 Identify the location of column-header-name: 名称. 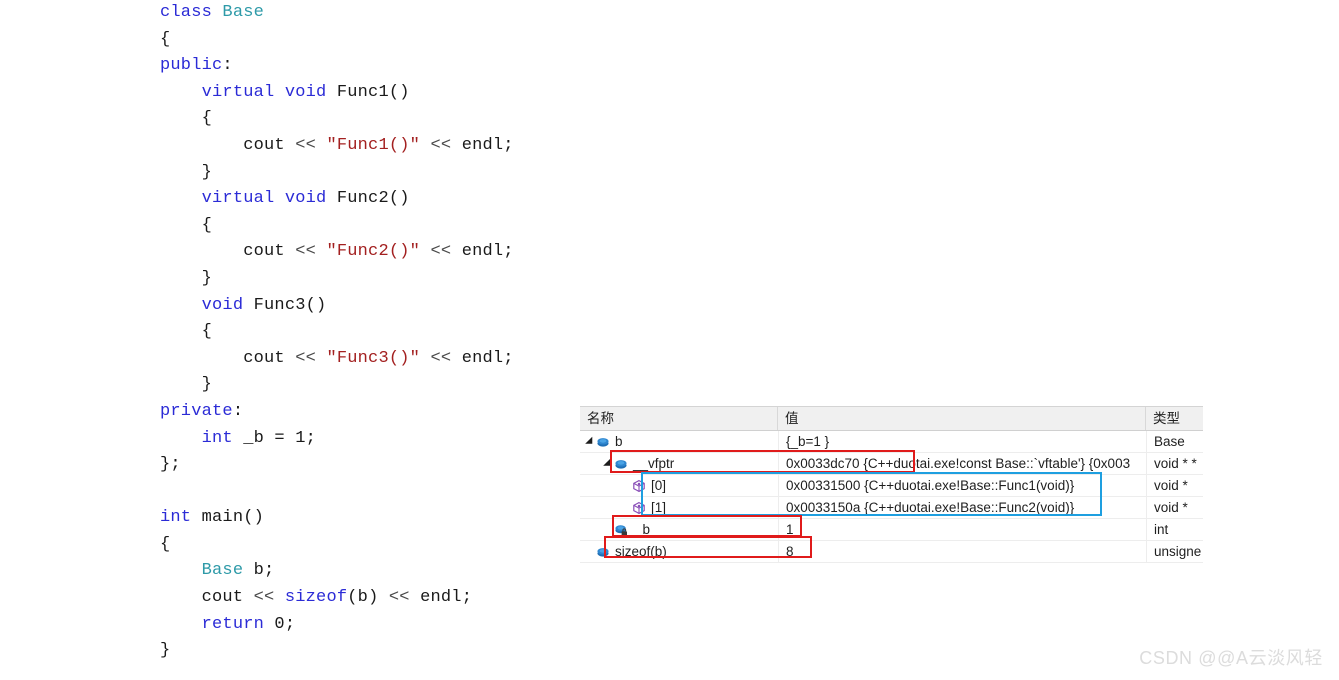
(679, 418).